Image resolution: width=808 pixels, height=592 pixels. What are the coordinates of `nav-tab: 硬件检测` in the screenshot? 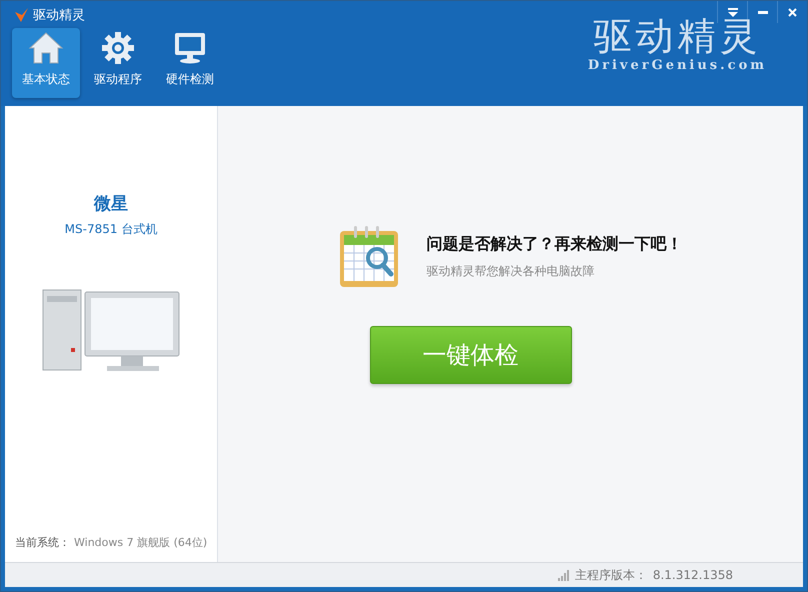 It's located at (190, 63).